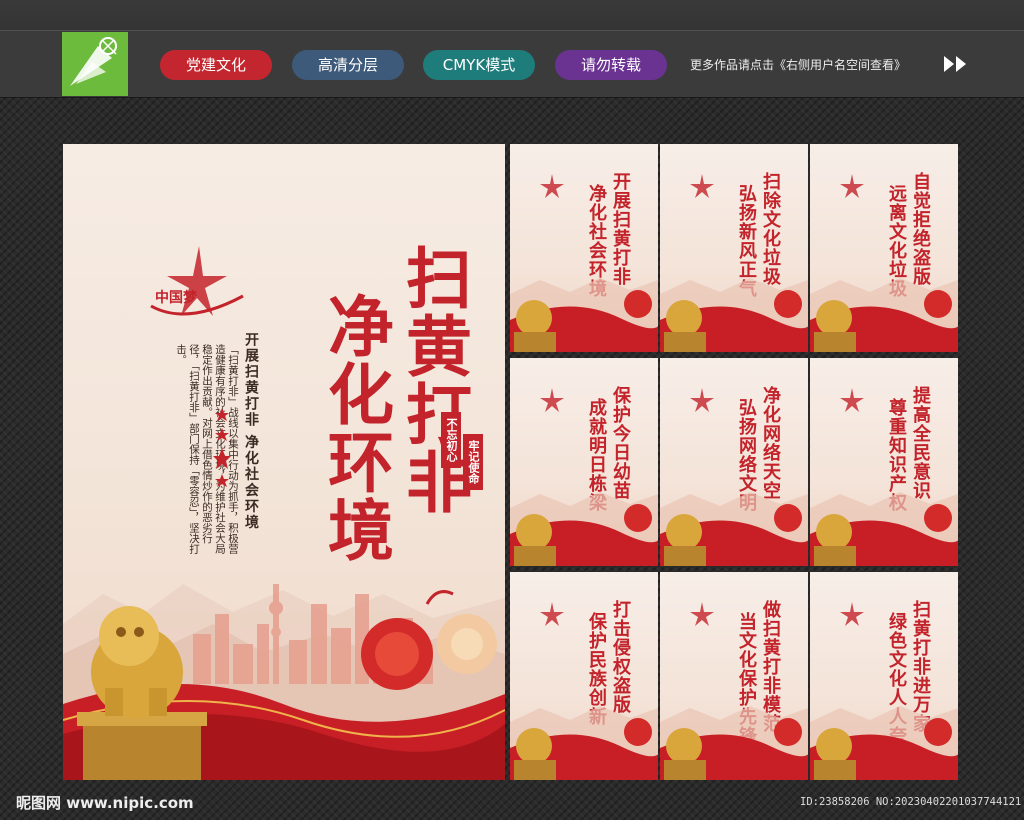 This screenshot has width=1024, height=820. What do you see at coordinates (356, 428) in the screenshot?
I see `poster-title-line2: 净化环境` at bounding box center [356, 428].